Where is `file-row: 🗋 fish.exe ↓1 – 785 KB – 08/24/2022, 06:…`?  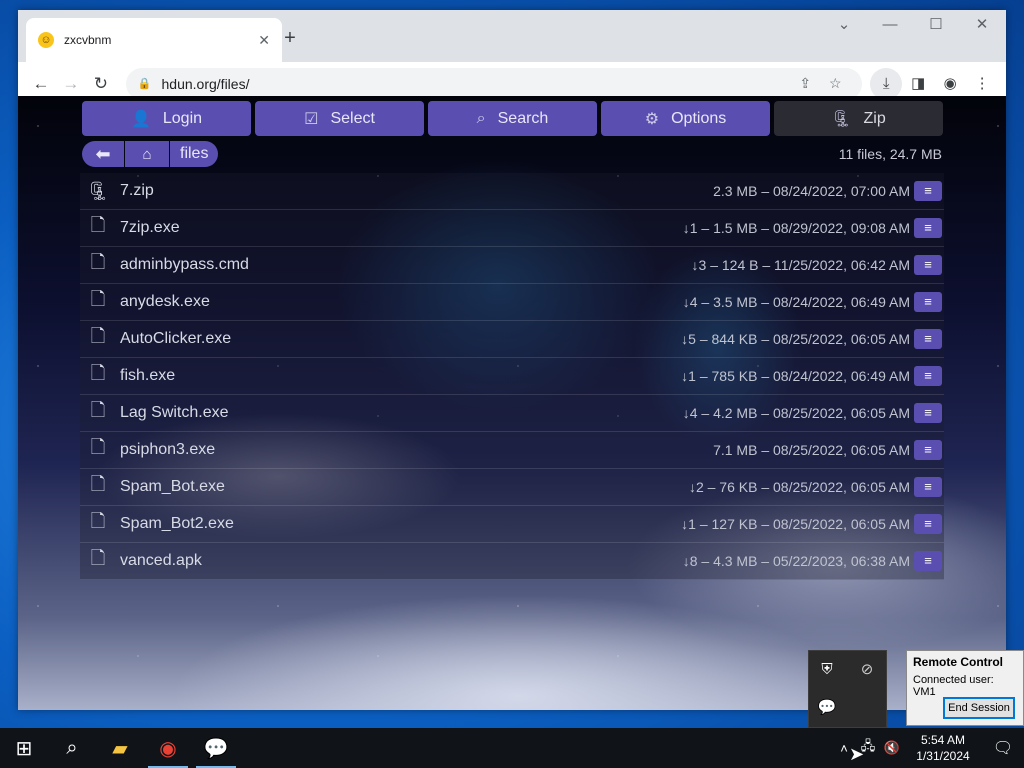 file-row: 🗋 fish.exe ↓1 – 785 KB – 08/24/2022, 06:… is located at coordinates (512, 376).